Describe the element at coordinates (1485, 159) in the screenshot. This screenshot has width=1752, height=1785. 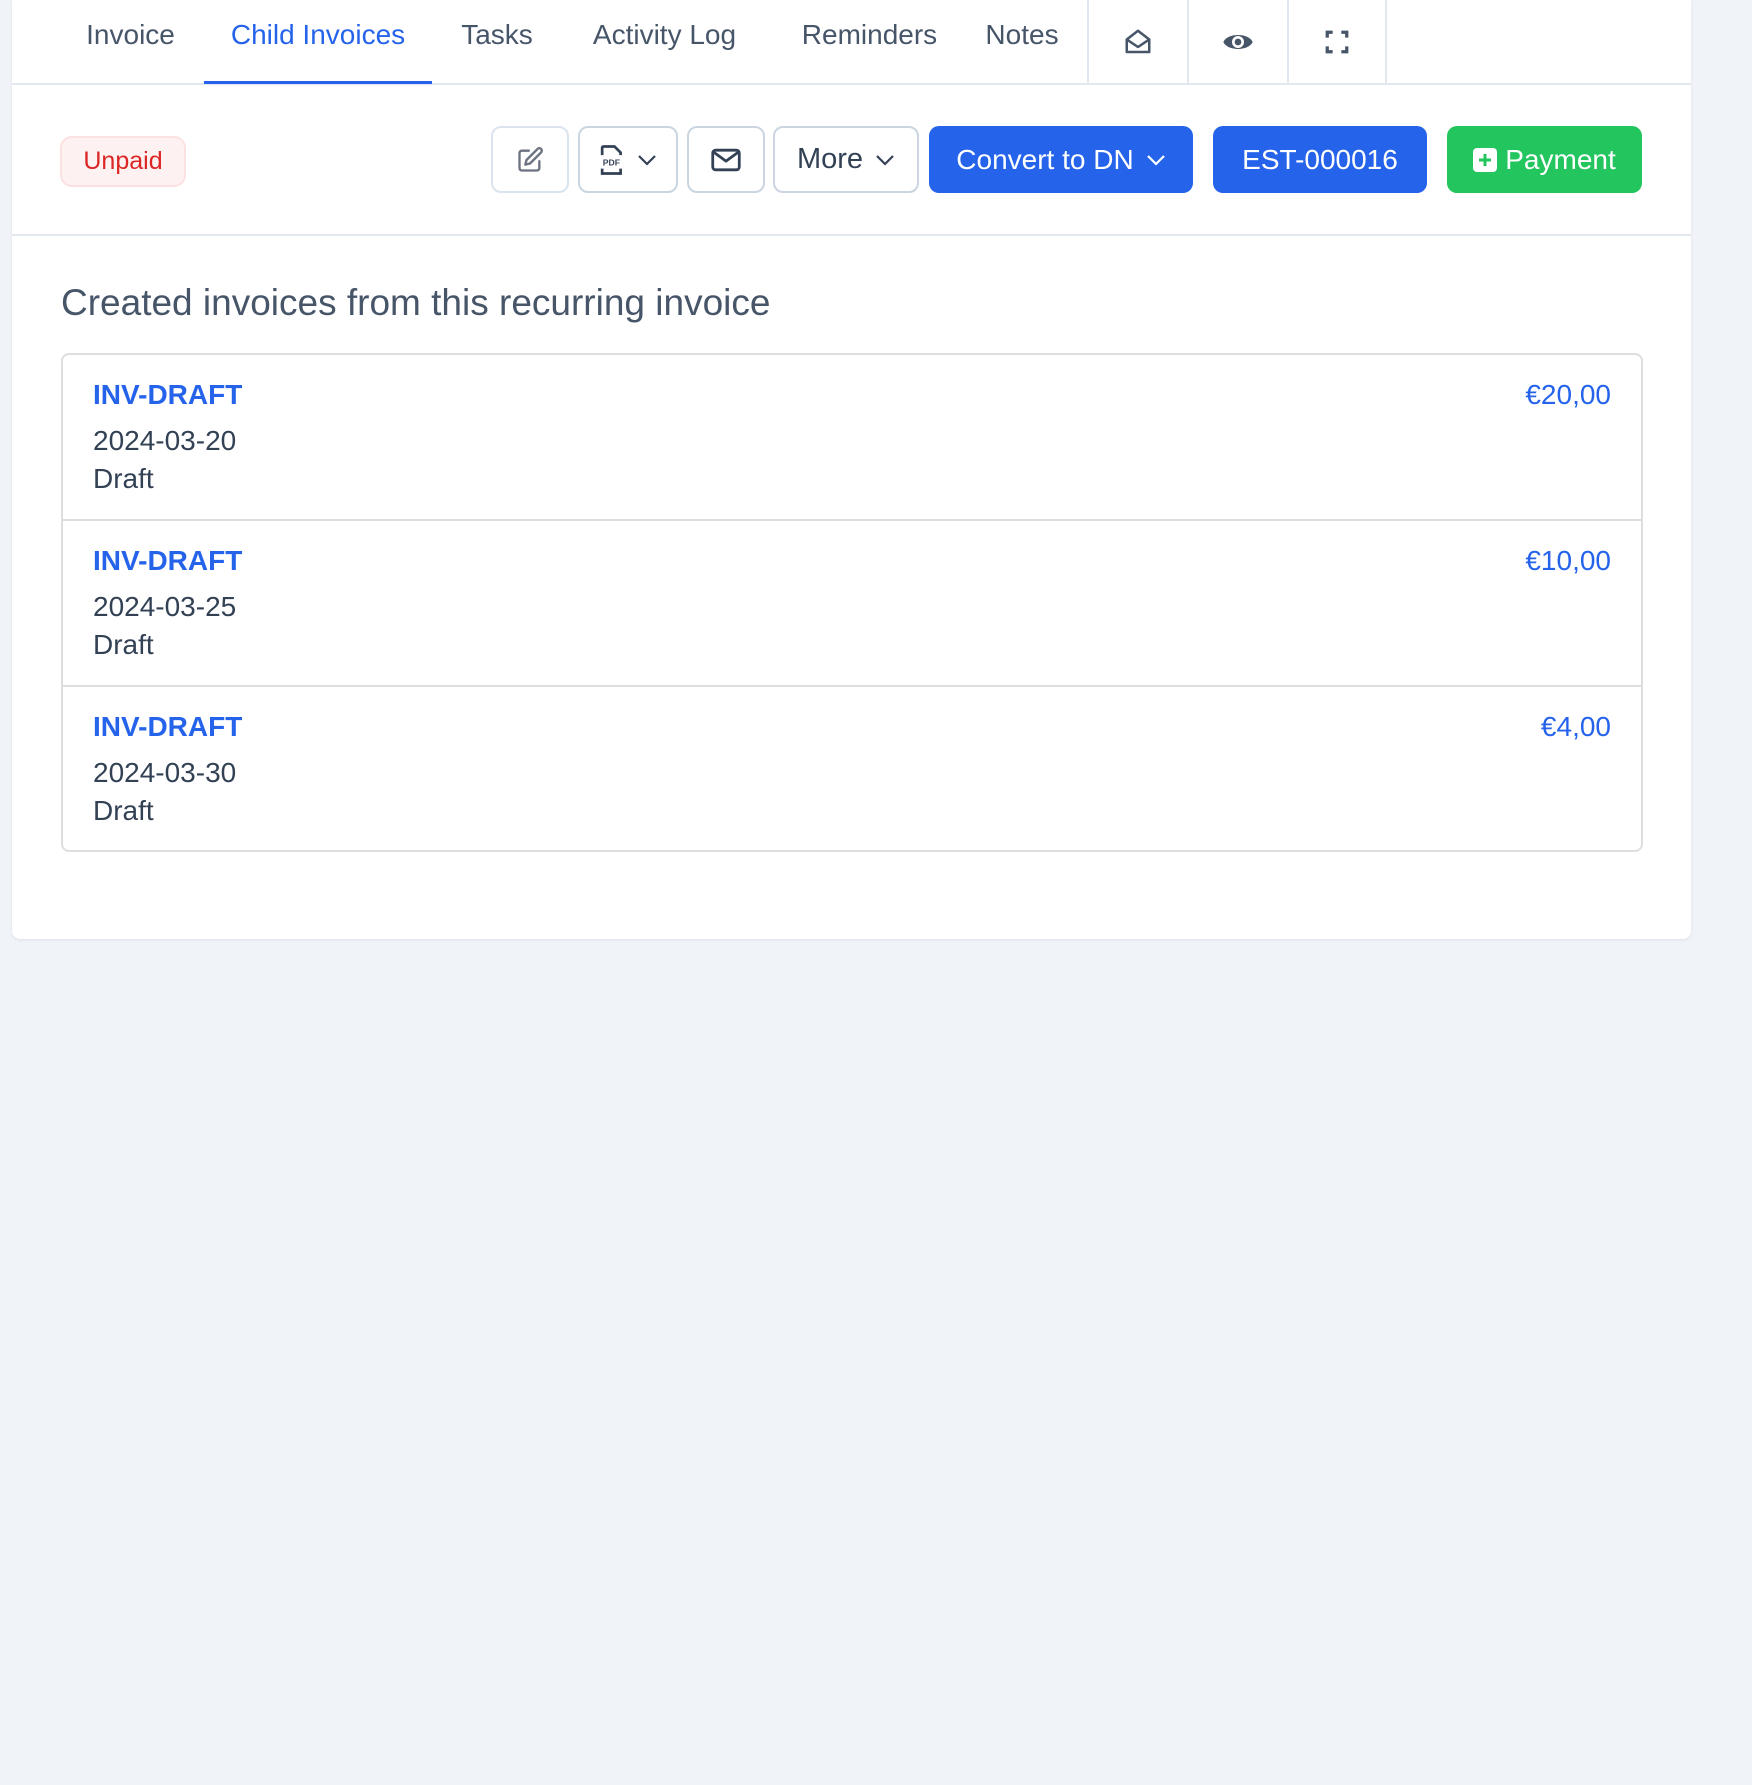
I see `plus-square-icon` at that location.